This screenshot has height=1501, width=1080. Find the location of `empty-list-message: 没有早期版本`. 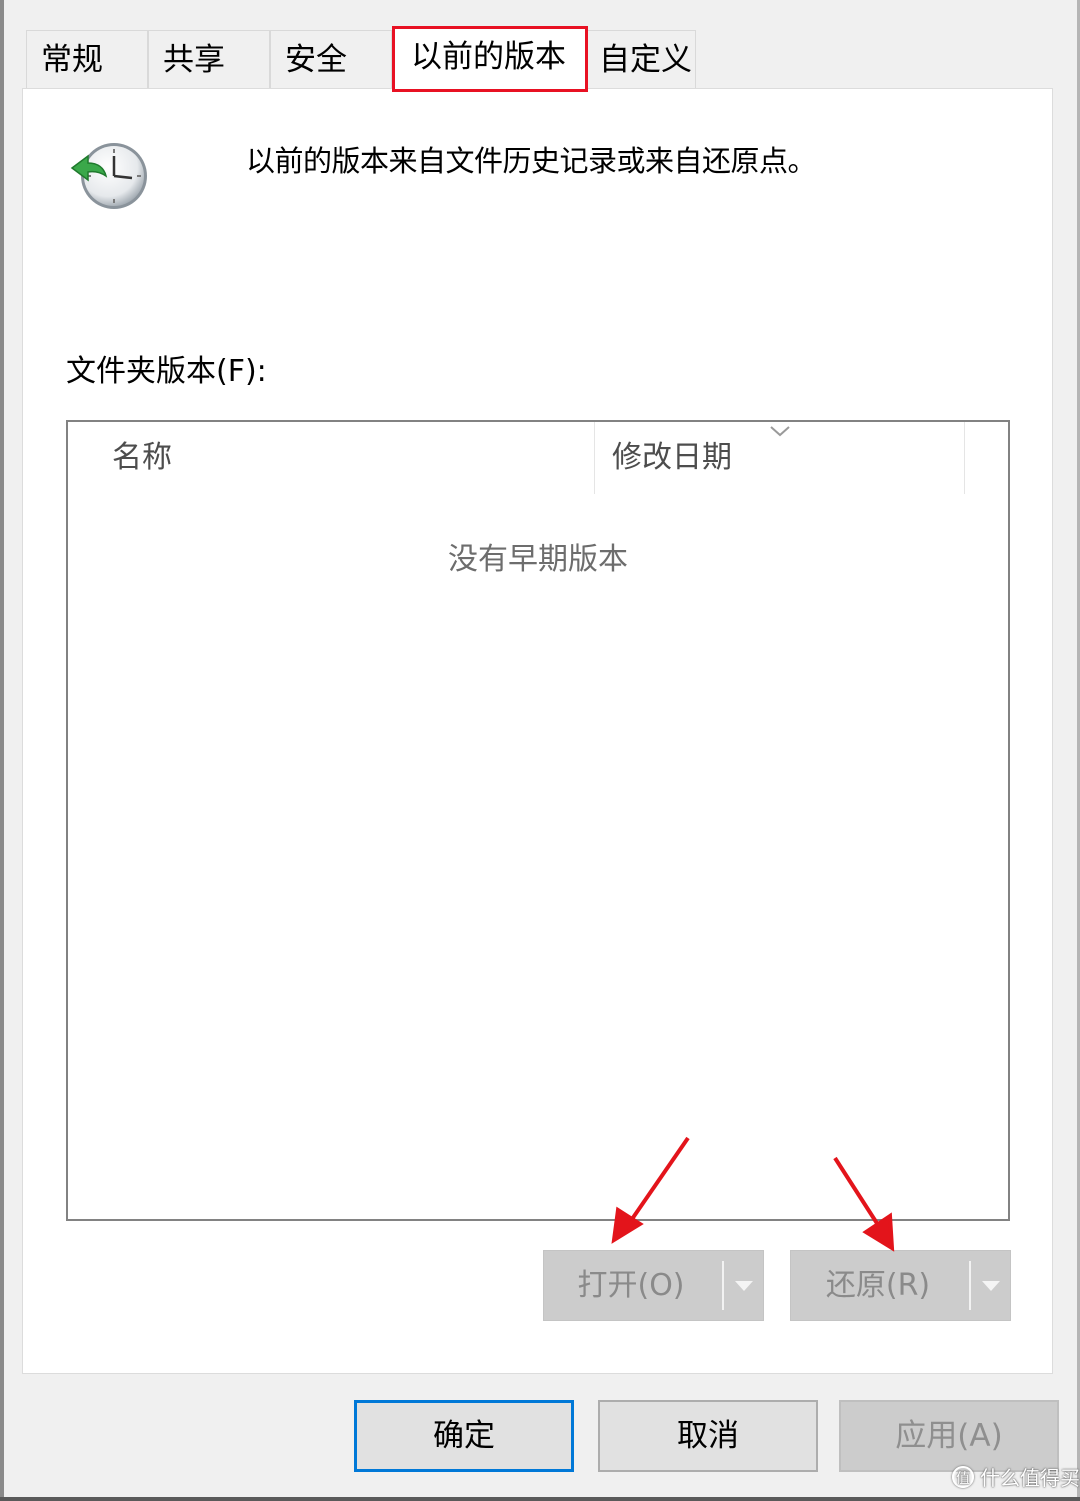

empty-list-message: 没有早期版本 is located at coordinates (538, 559).